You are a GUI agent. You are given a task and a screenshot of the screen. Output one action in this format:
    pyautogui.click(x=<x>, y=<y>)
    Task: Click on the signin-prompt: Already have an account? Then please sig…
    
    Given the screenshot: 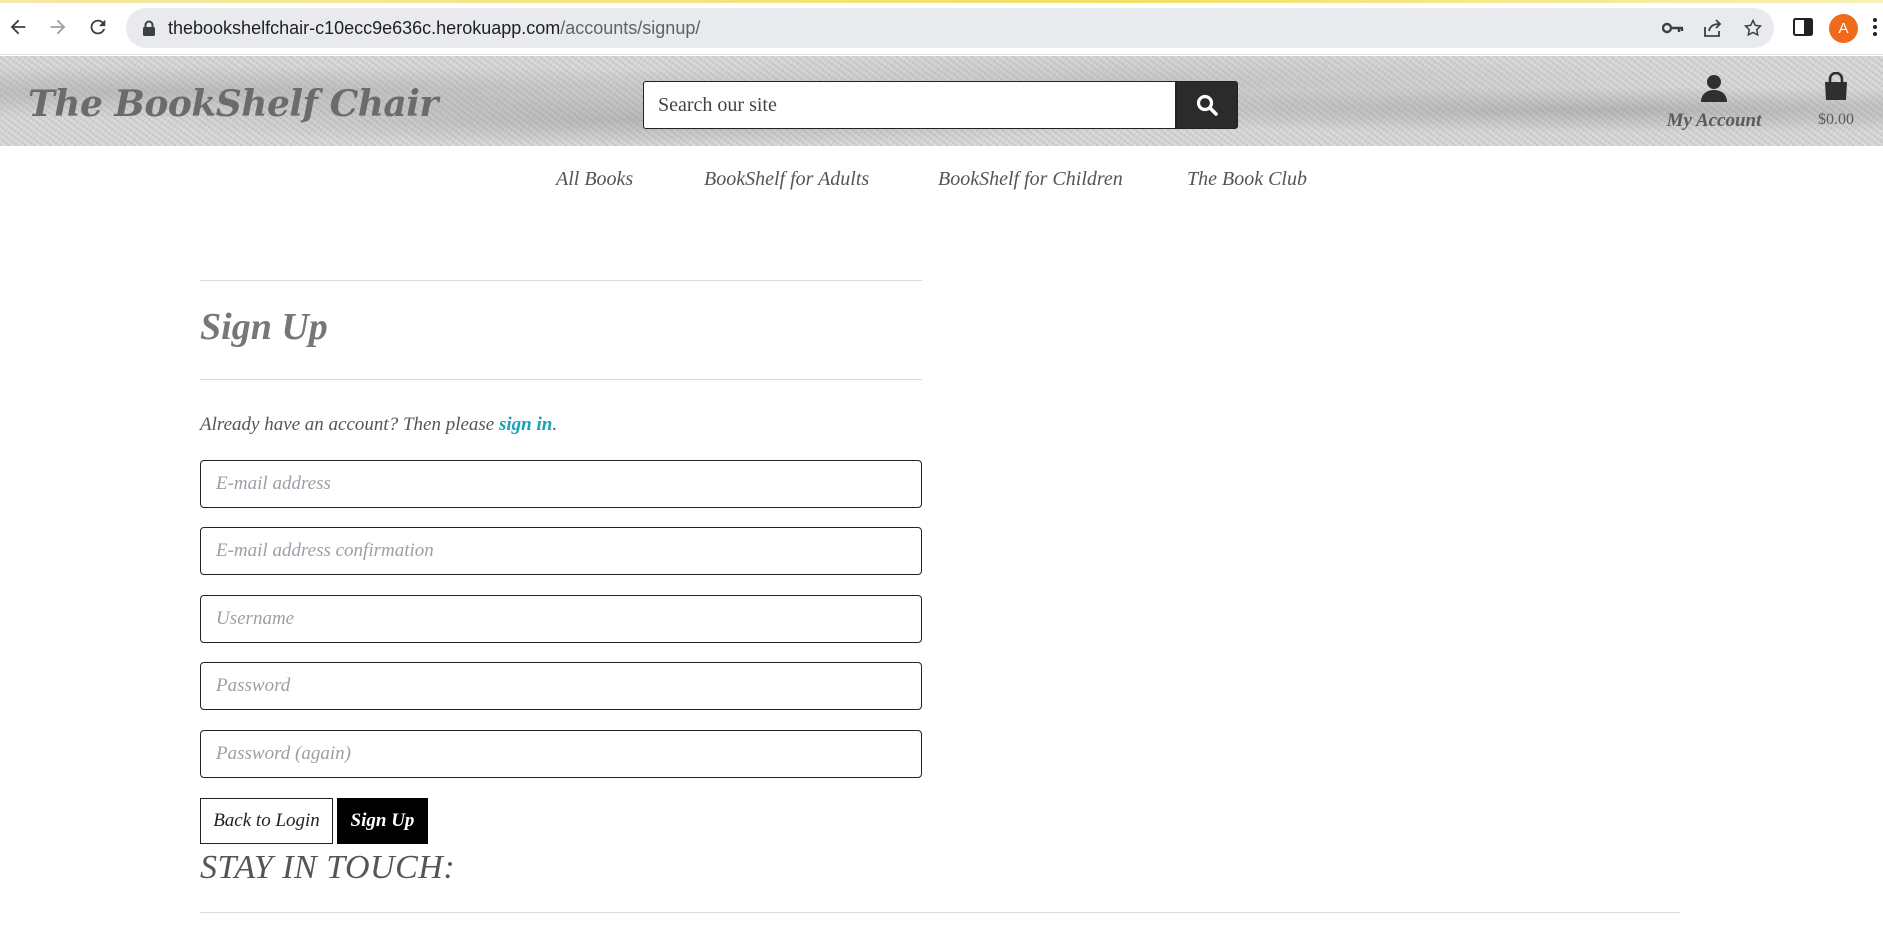 What is the action you would take?
    pyautogui.click(x=378, y=425)
    